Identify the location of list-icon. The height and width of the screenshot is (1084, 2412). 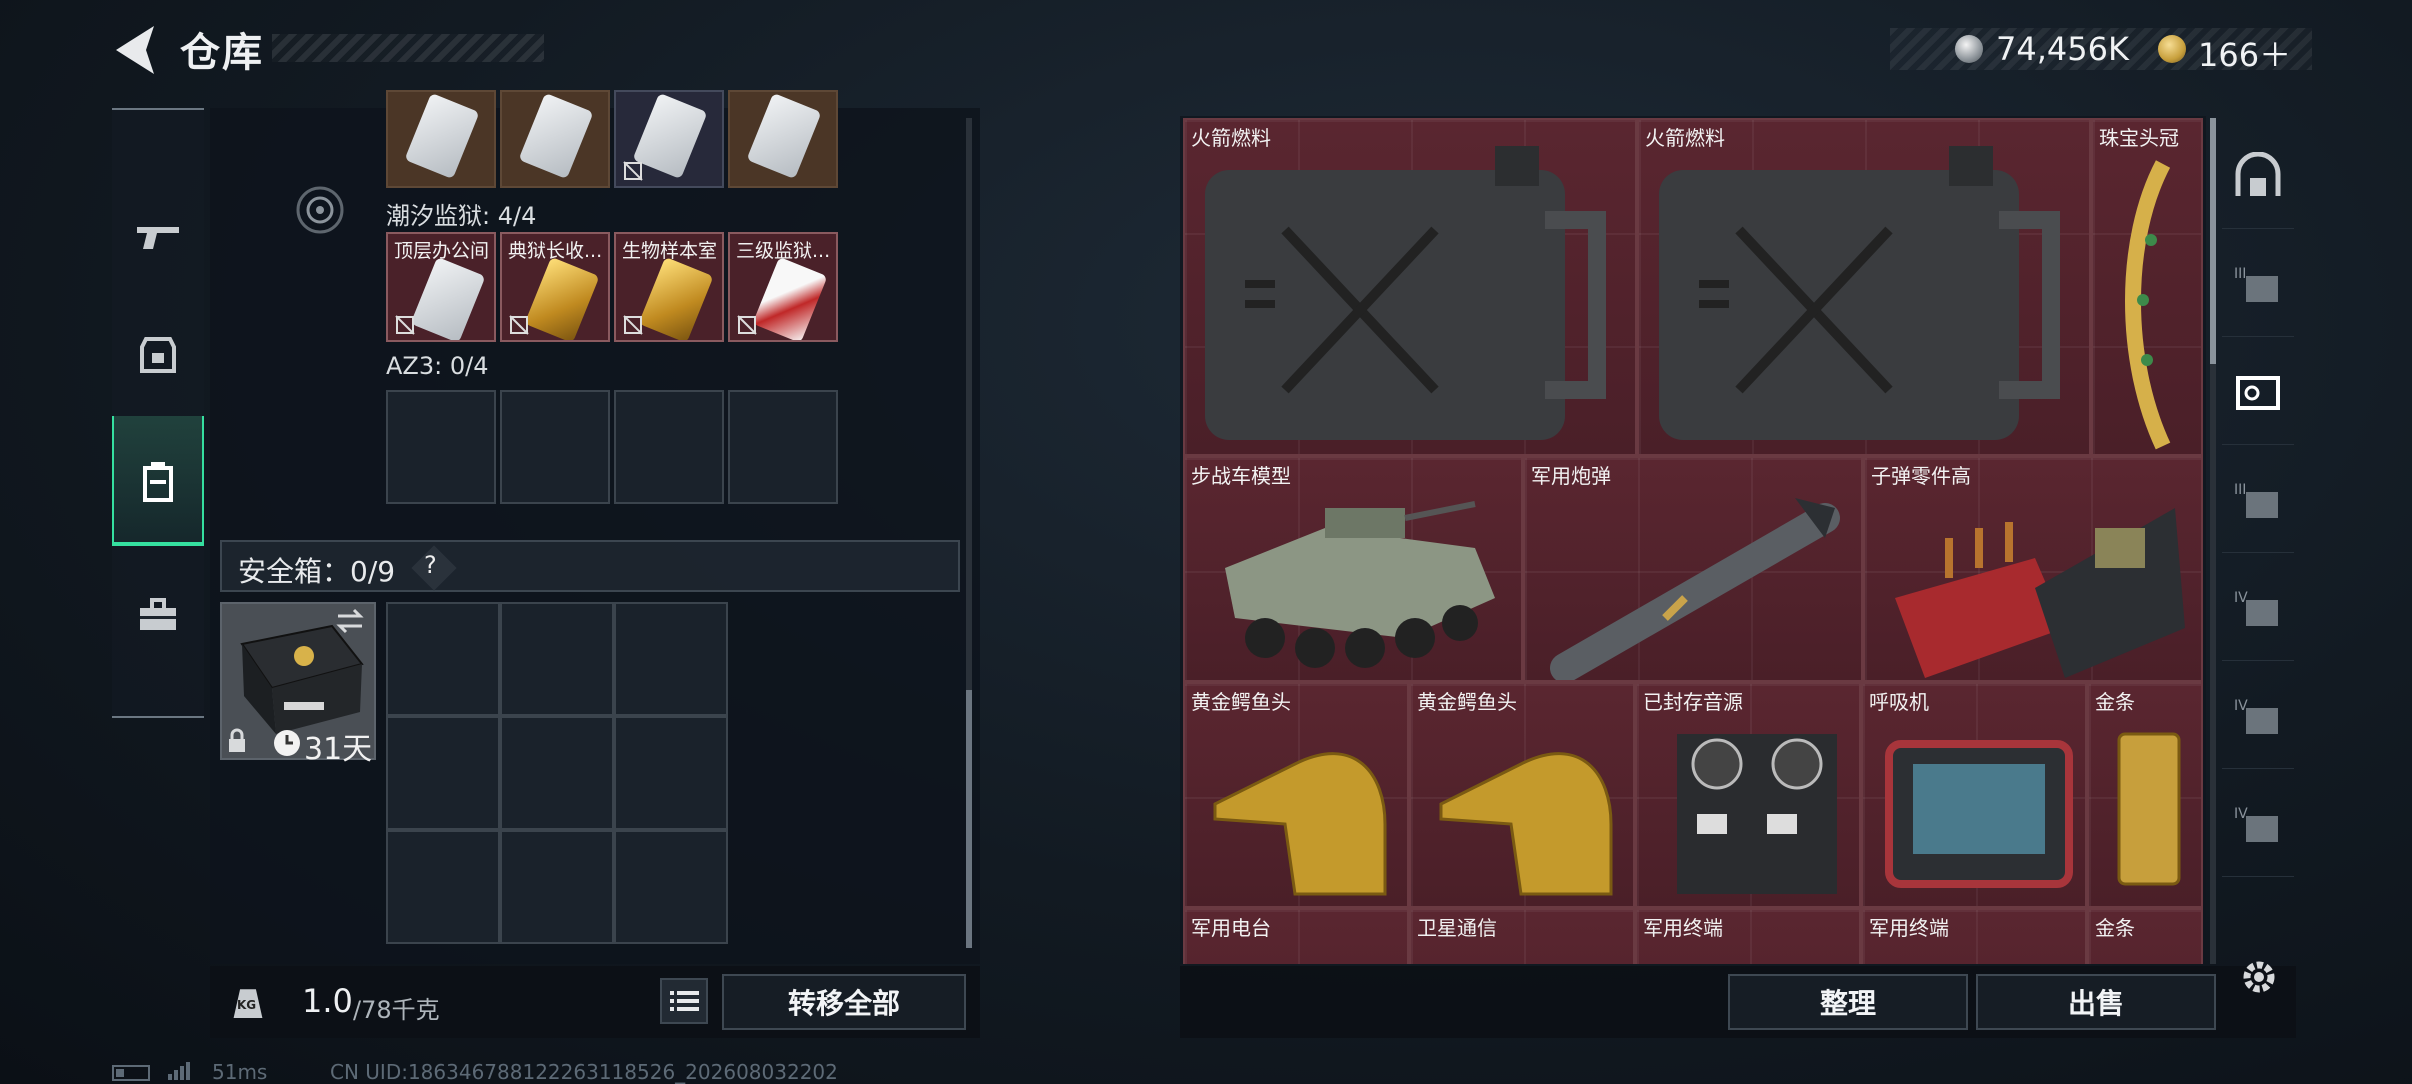
(684, 1001).